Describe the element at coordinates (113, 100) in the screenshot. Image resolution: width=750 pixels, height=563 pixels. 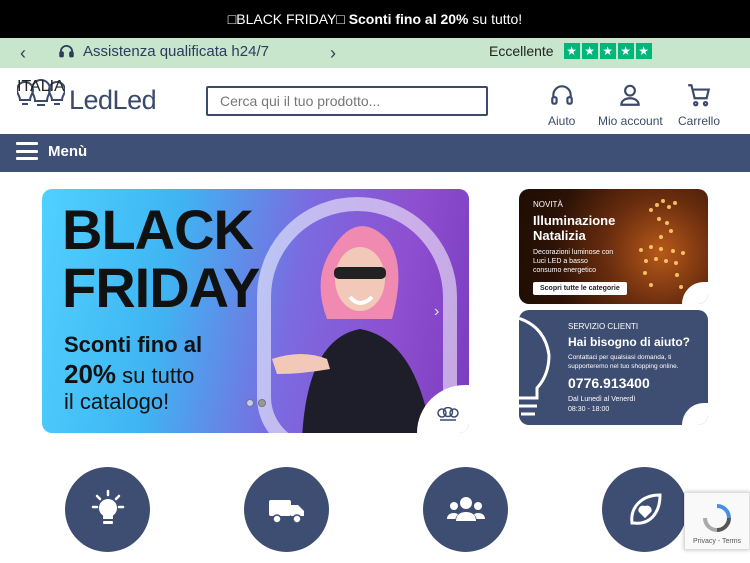
I see `logo-wordmark: LedLed` at that location.